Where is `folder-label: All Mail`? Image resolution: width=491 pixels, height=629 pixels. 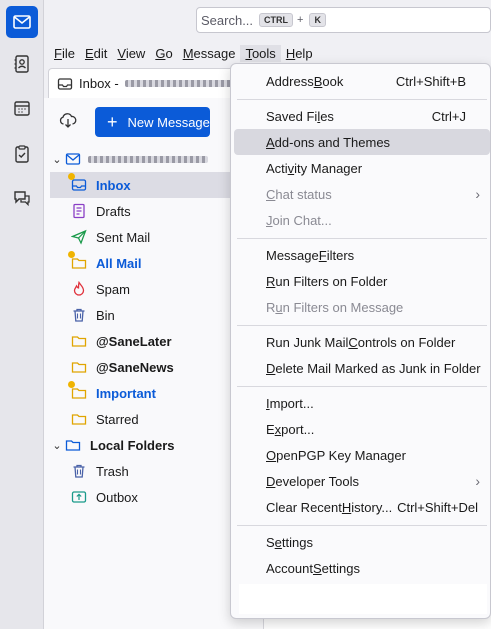 folder-label: All Mail is located at coordinates (119, 263).